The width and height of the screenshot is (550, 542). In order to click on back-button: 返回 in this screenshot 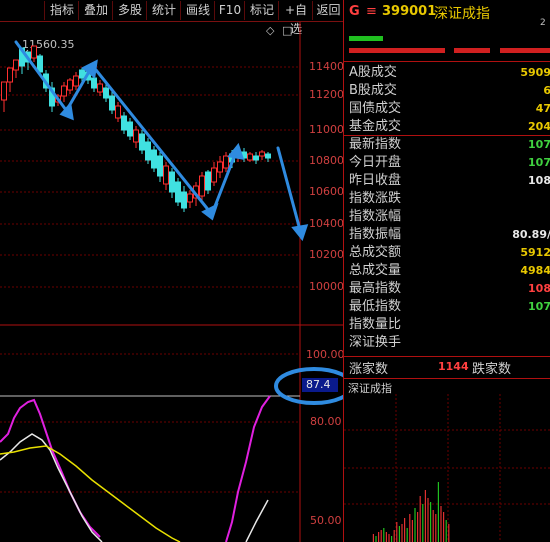, I will do `click(328, 10)`.